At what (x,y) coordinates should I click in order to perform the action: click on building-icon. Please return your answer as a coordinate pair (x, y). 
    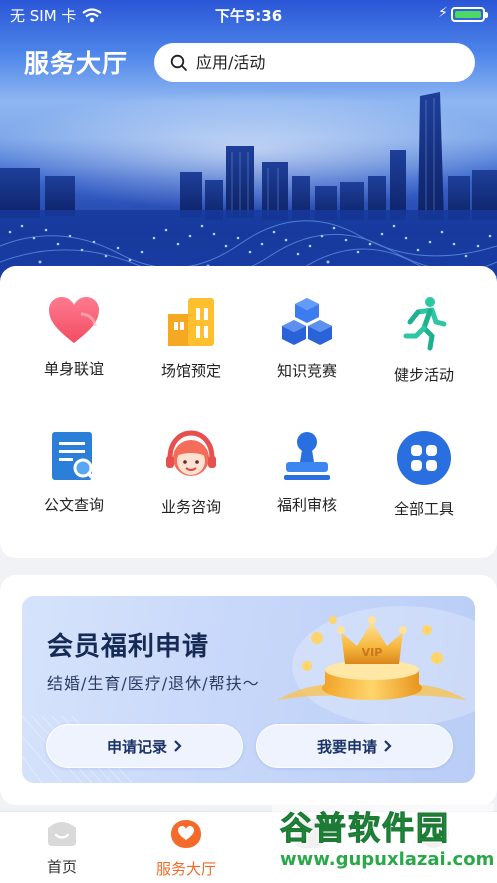
    Looking at the image, I should click on (191, 322).